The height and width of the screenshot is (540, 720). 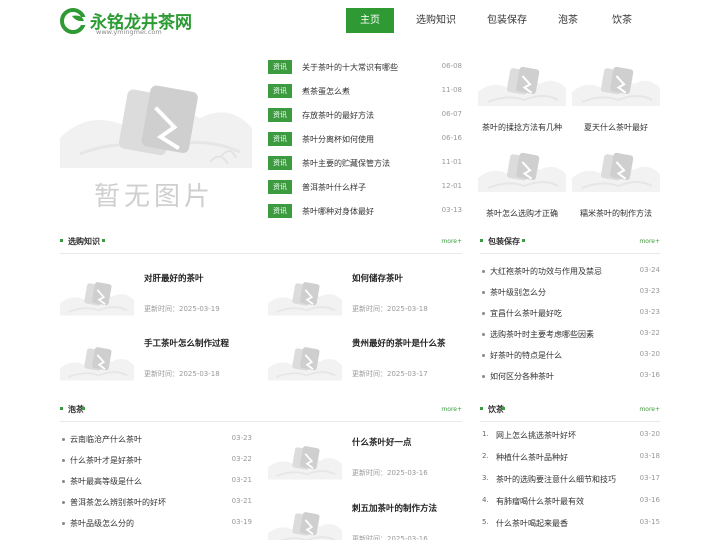 I want to click on list-date: 03-16, so click(x=649, y=375).